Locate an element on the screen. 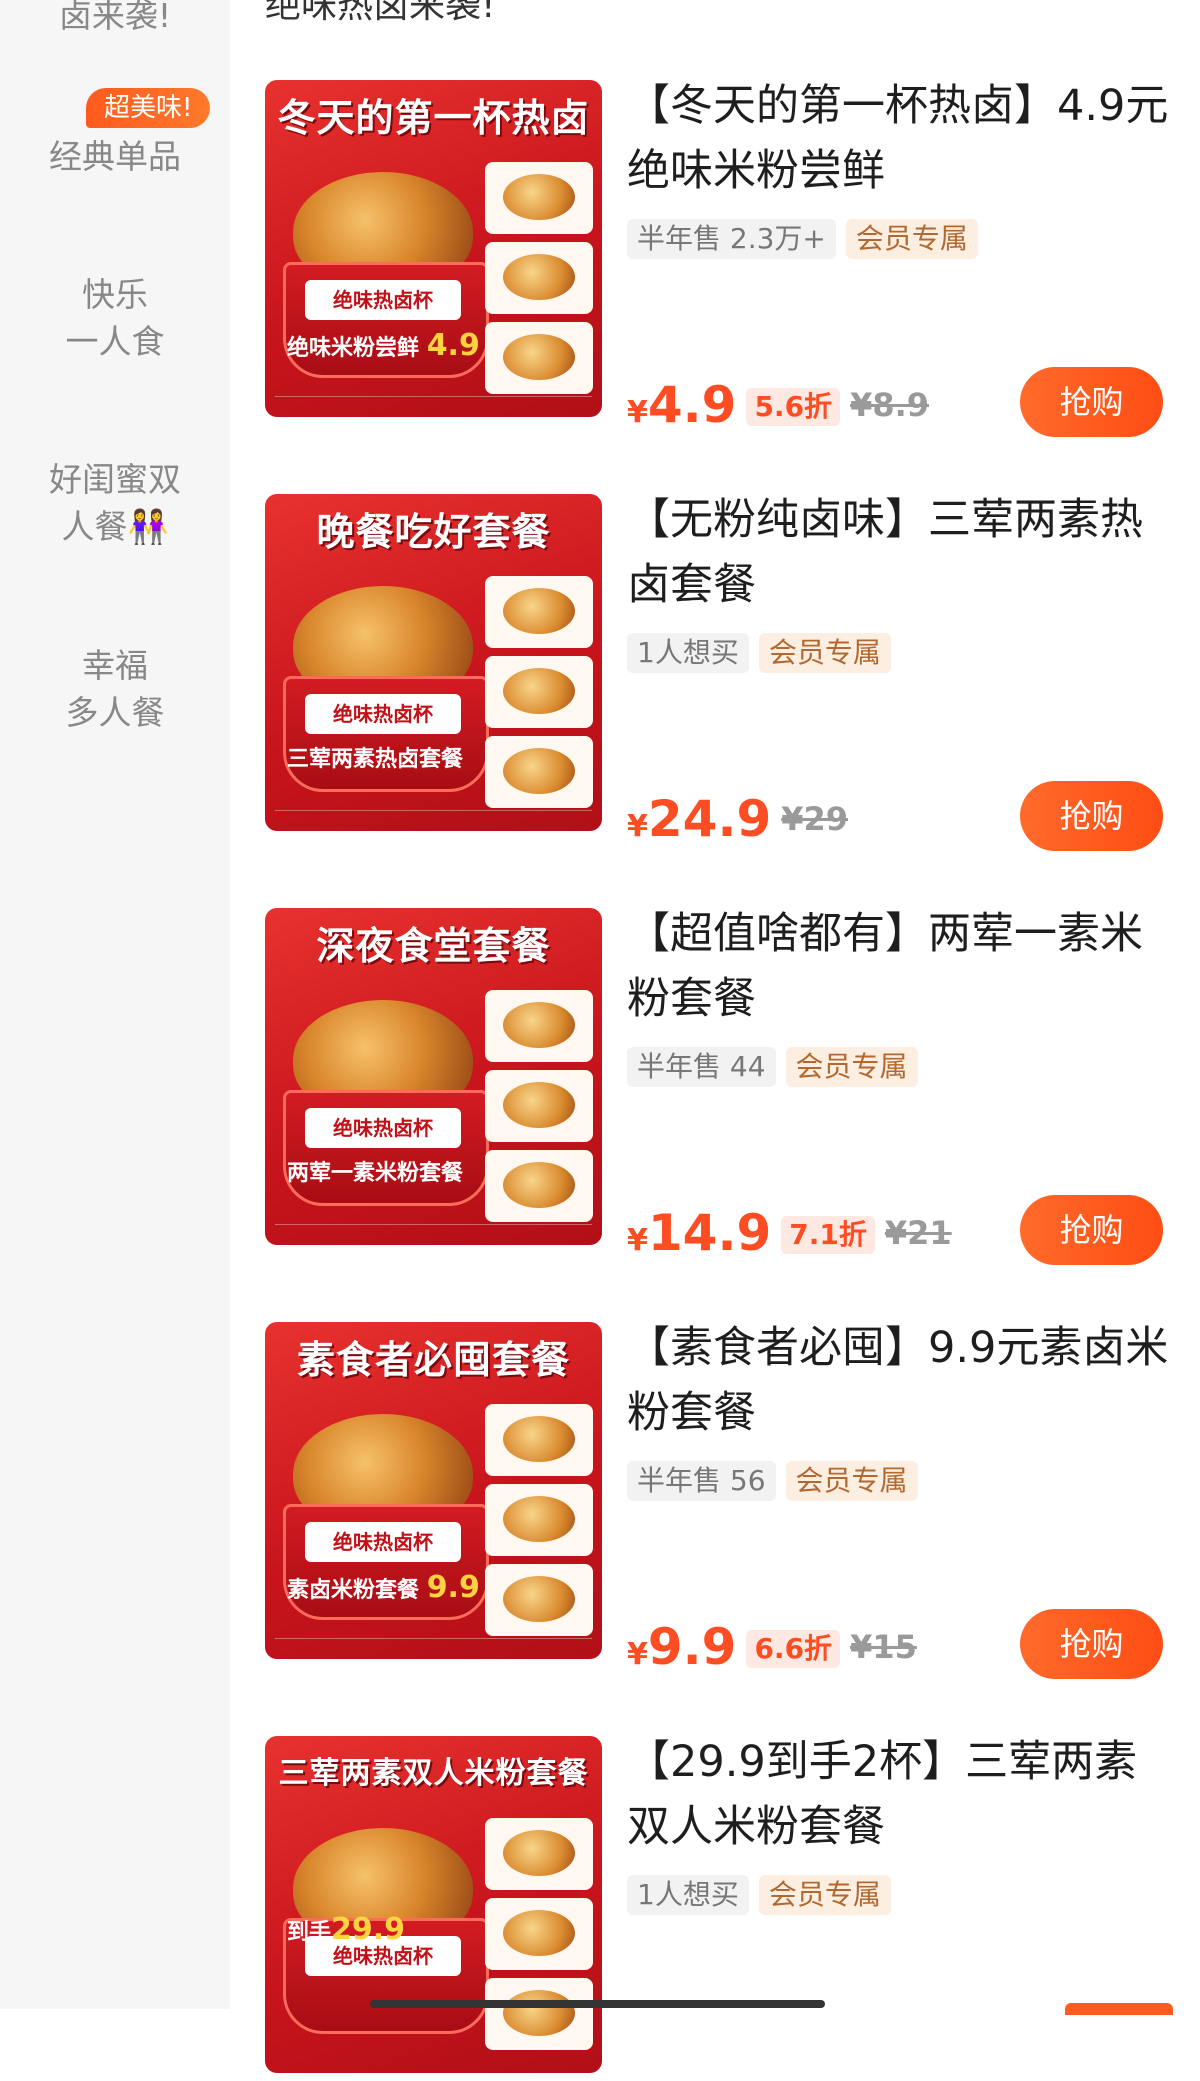 The height and width of the screenshot is (2081, 1200). product-title: 【无粉纯卤味】三荤两素热卤套餐 is located at coordinates (898, 553).